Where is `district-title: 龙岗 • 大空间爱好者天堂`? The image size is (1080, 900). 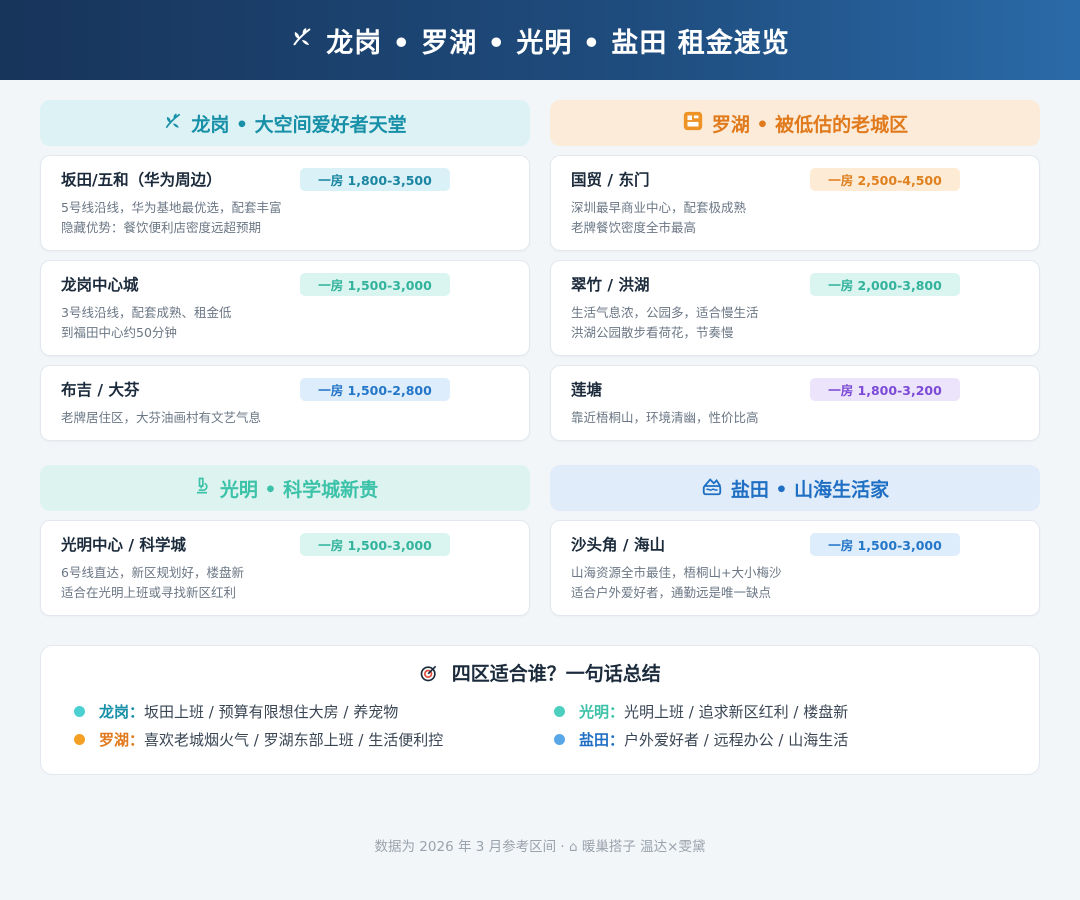
district-title: 龙岗 • 大空间爱好者天堂 is located at coordinates (299, 124).